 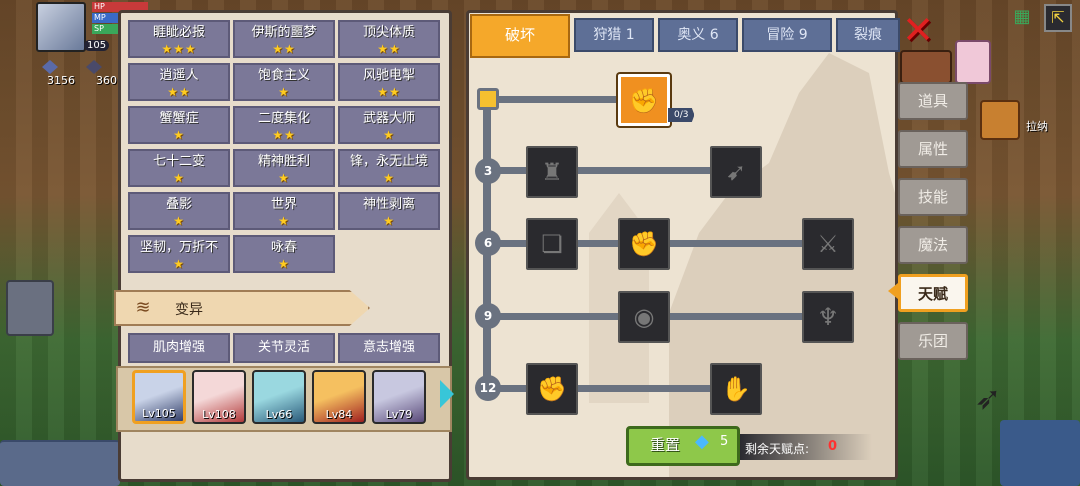 I want to click on side-menu-item: 道具, so click(x=933, y=101).